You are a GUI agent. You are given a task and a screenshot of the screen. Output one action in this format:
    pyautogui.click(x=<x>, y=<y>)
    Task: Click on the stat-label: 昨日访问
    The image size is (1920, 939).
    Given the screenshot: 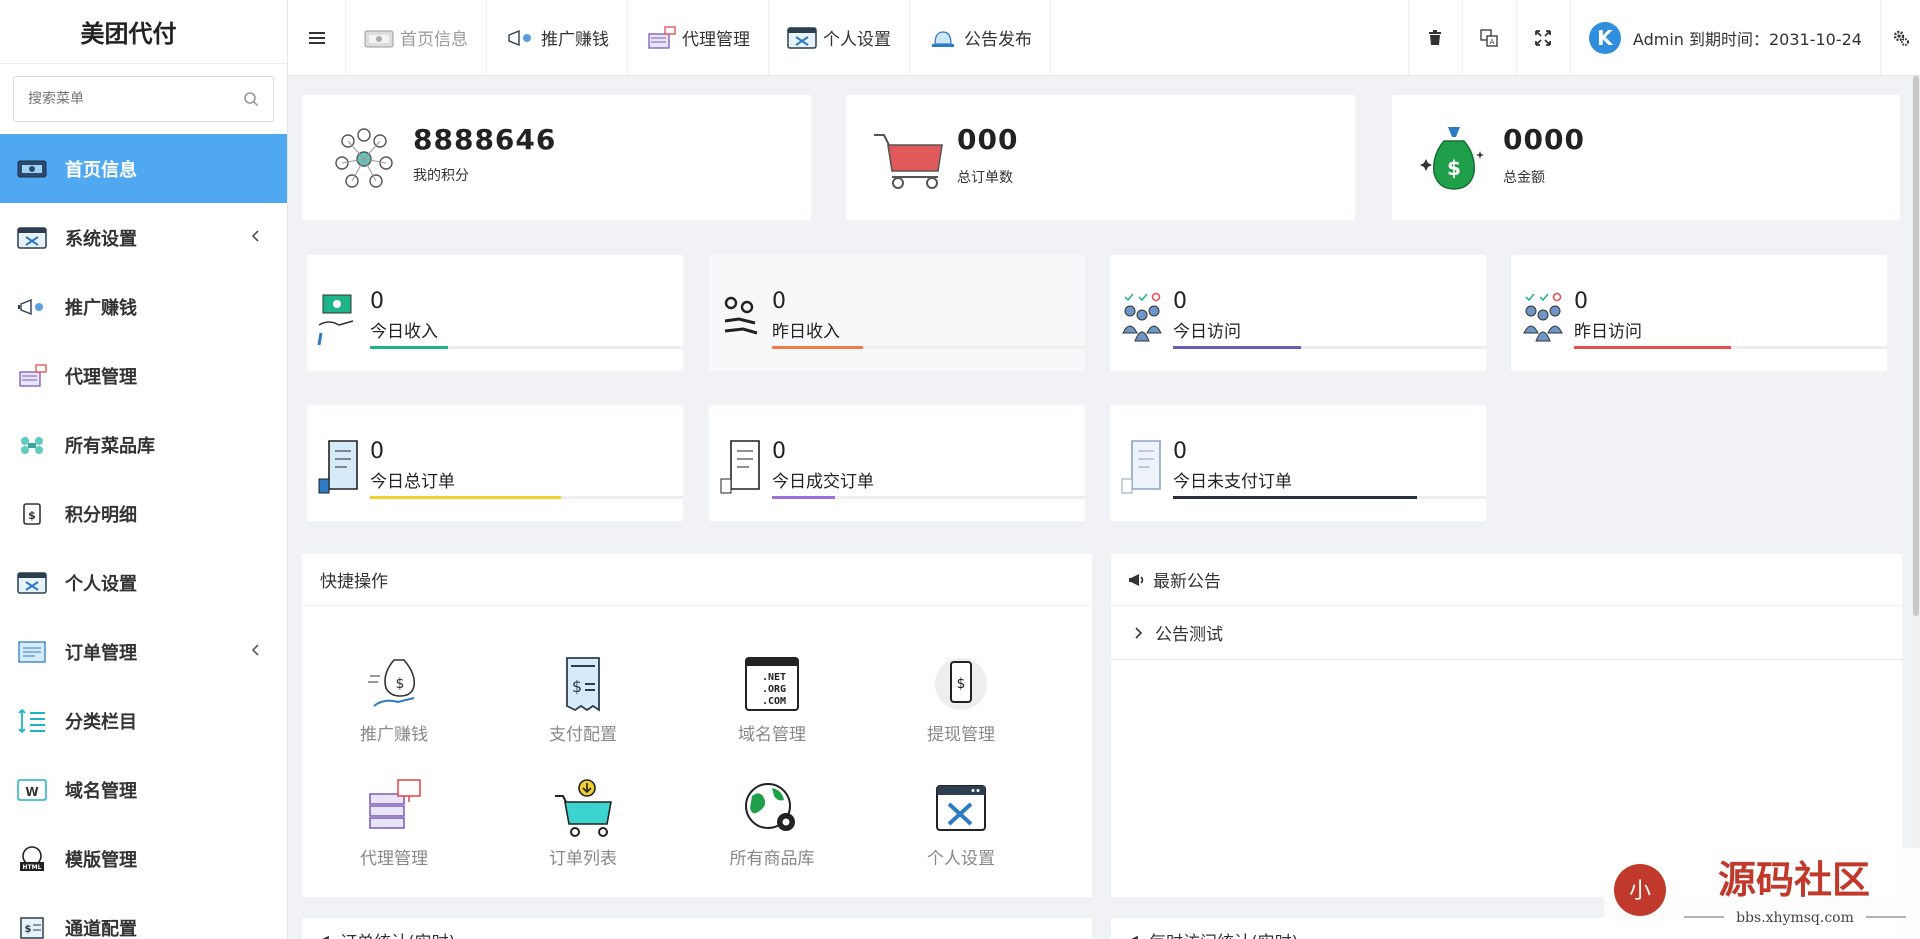 What is the action you would take?
    pyautogui.click(x=1608, y=332)
    